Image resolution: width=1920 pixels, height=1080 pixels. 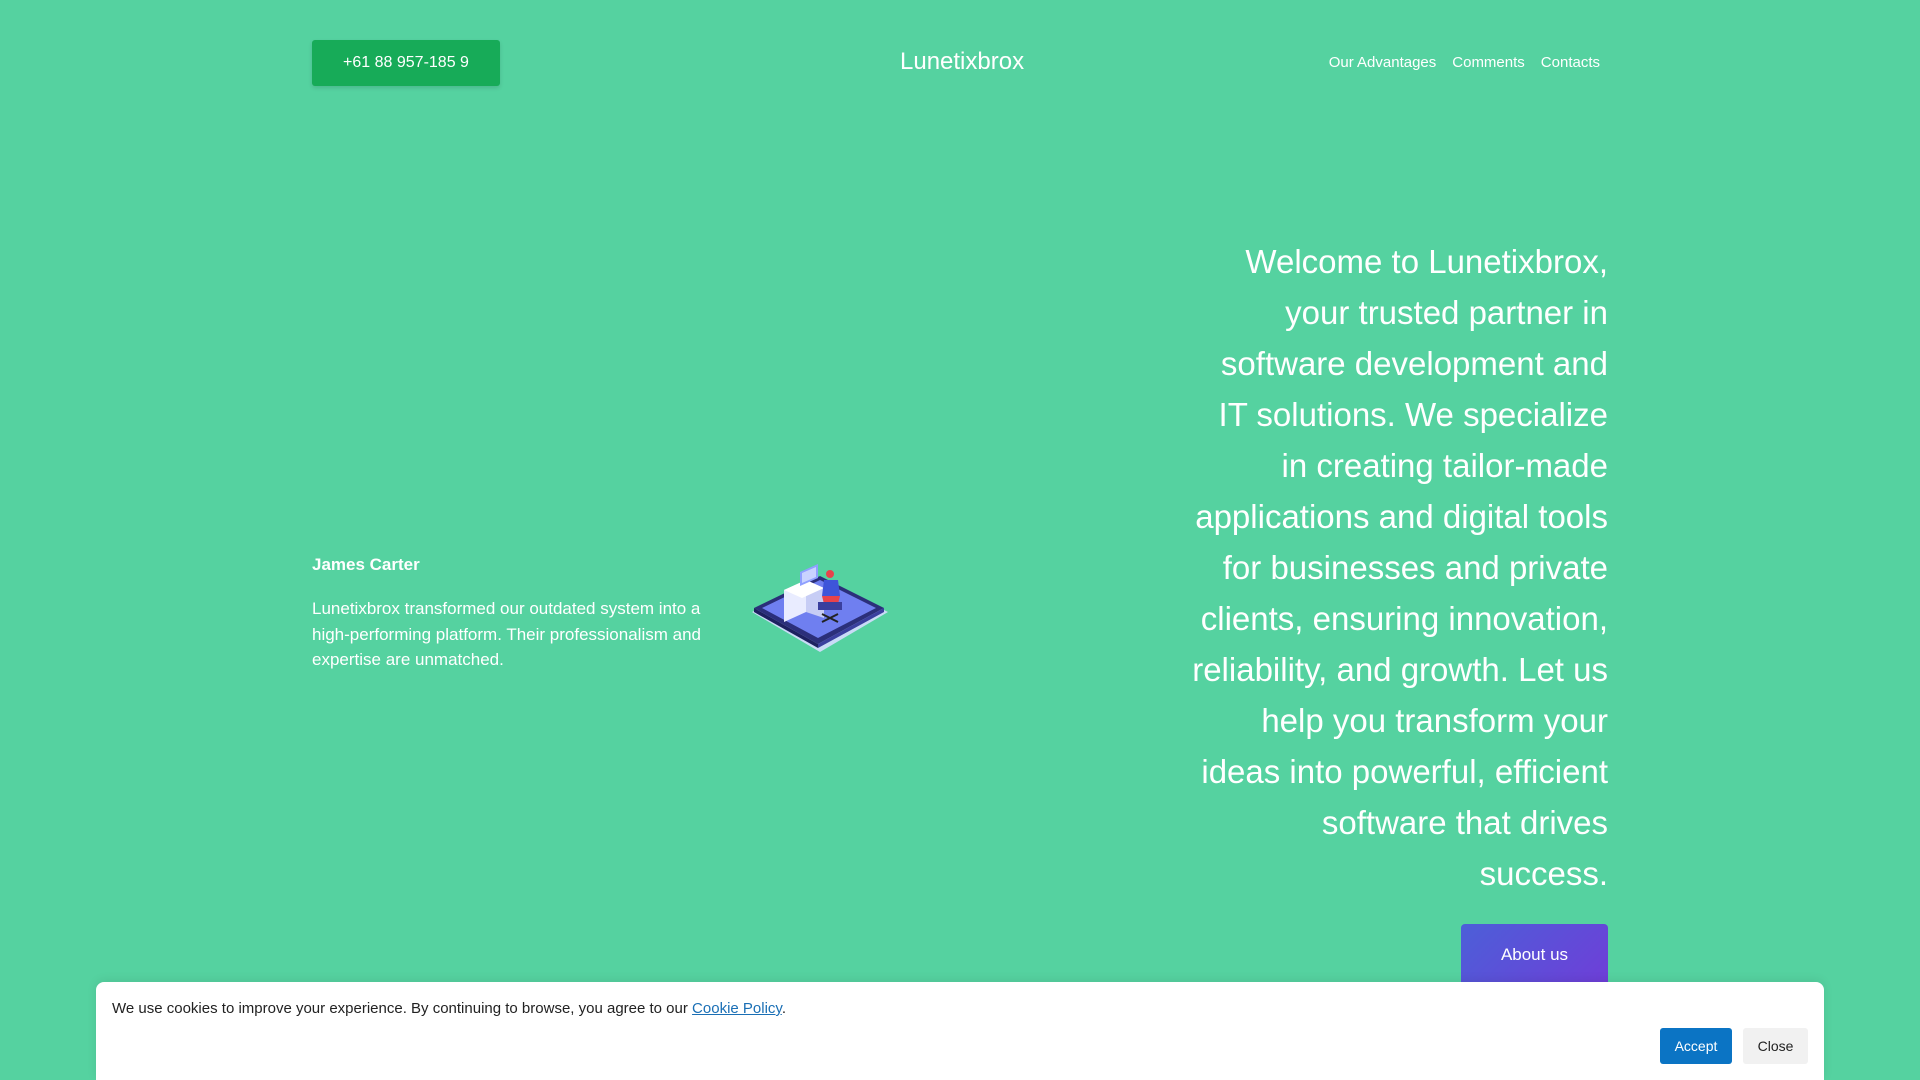 I want to click on nav-link-contacts: Contacts, so click(x=1570, y=62).